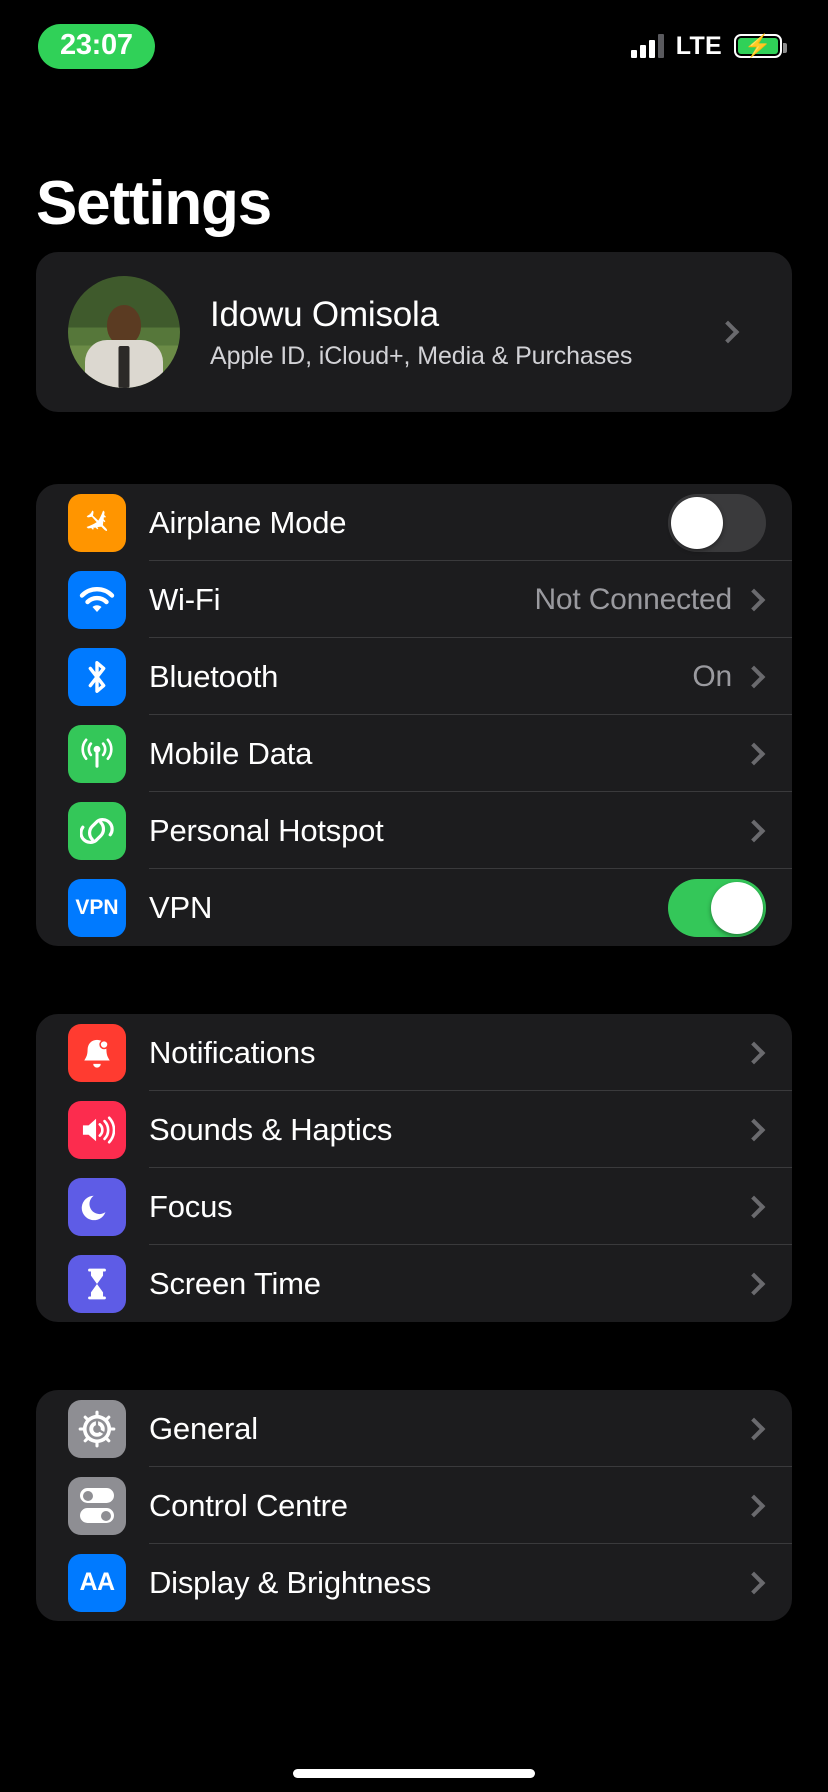  I want to click on settings-row-control-centre: Control Centre, so click(414, 1505).